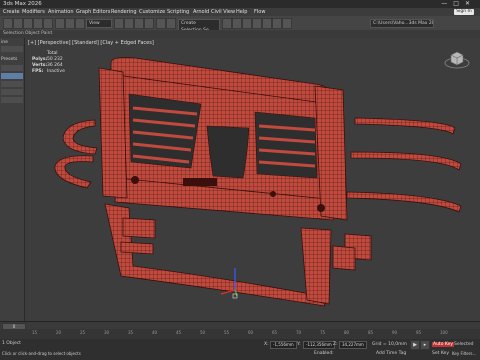  I want to click on panel-label-line: ine, so click(4, 42).